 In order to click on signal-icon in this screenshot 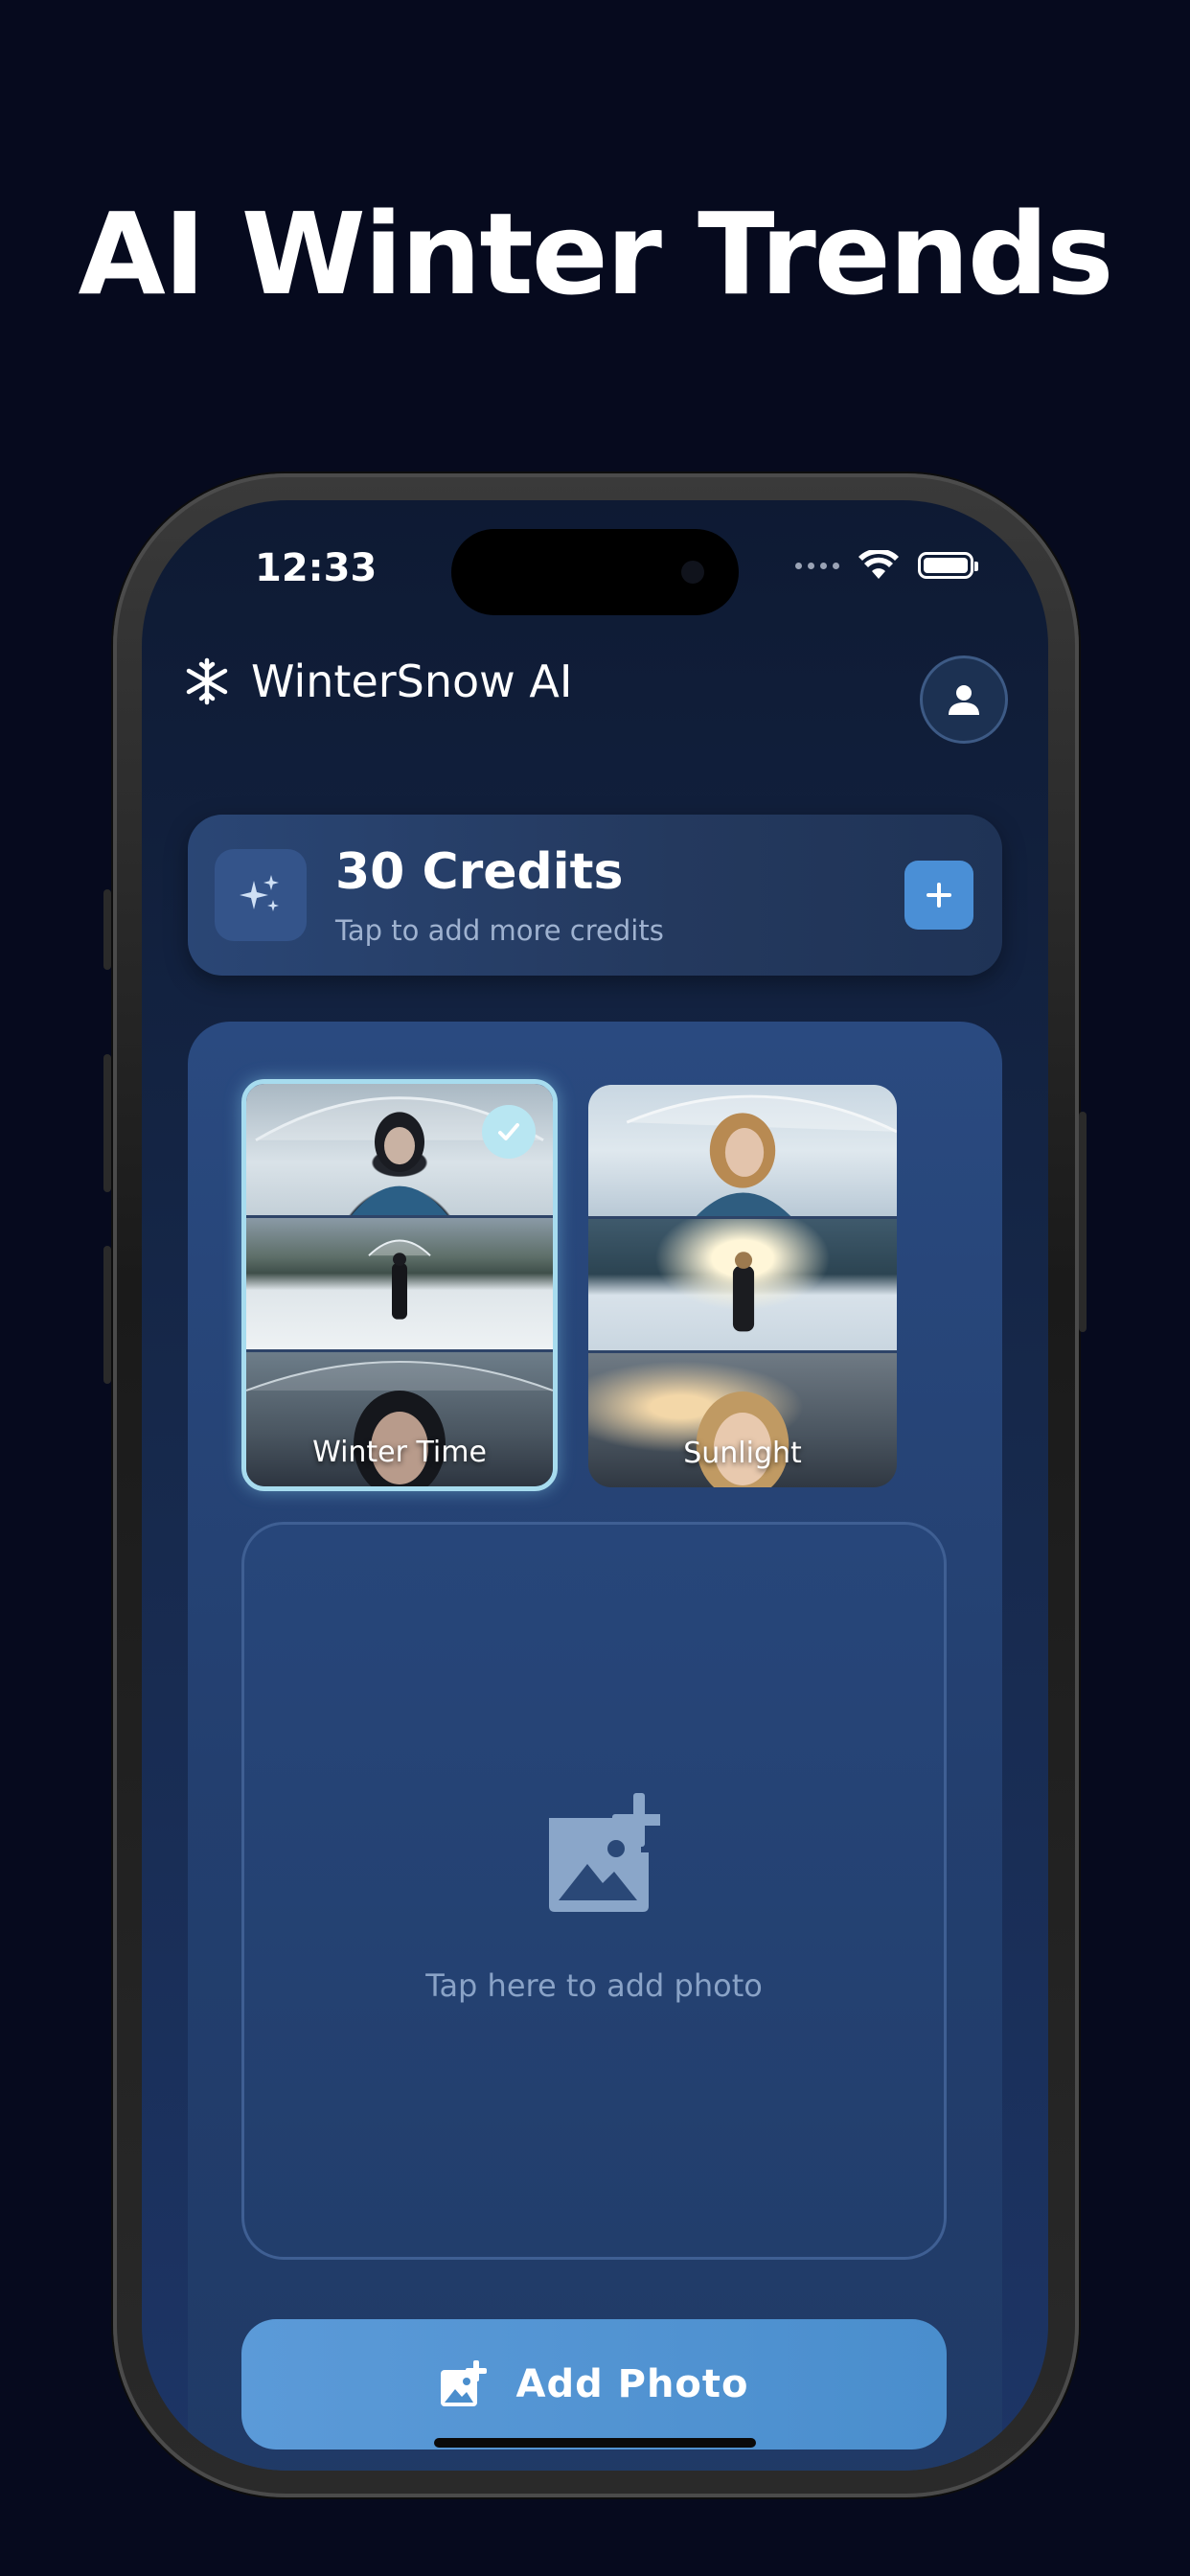, I will do `click(817, 565)`.